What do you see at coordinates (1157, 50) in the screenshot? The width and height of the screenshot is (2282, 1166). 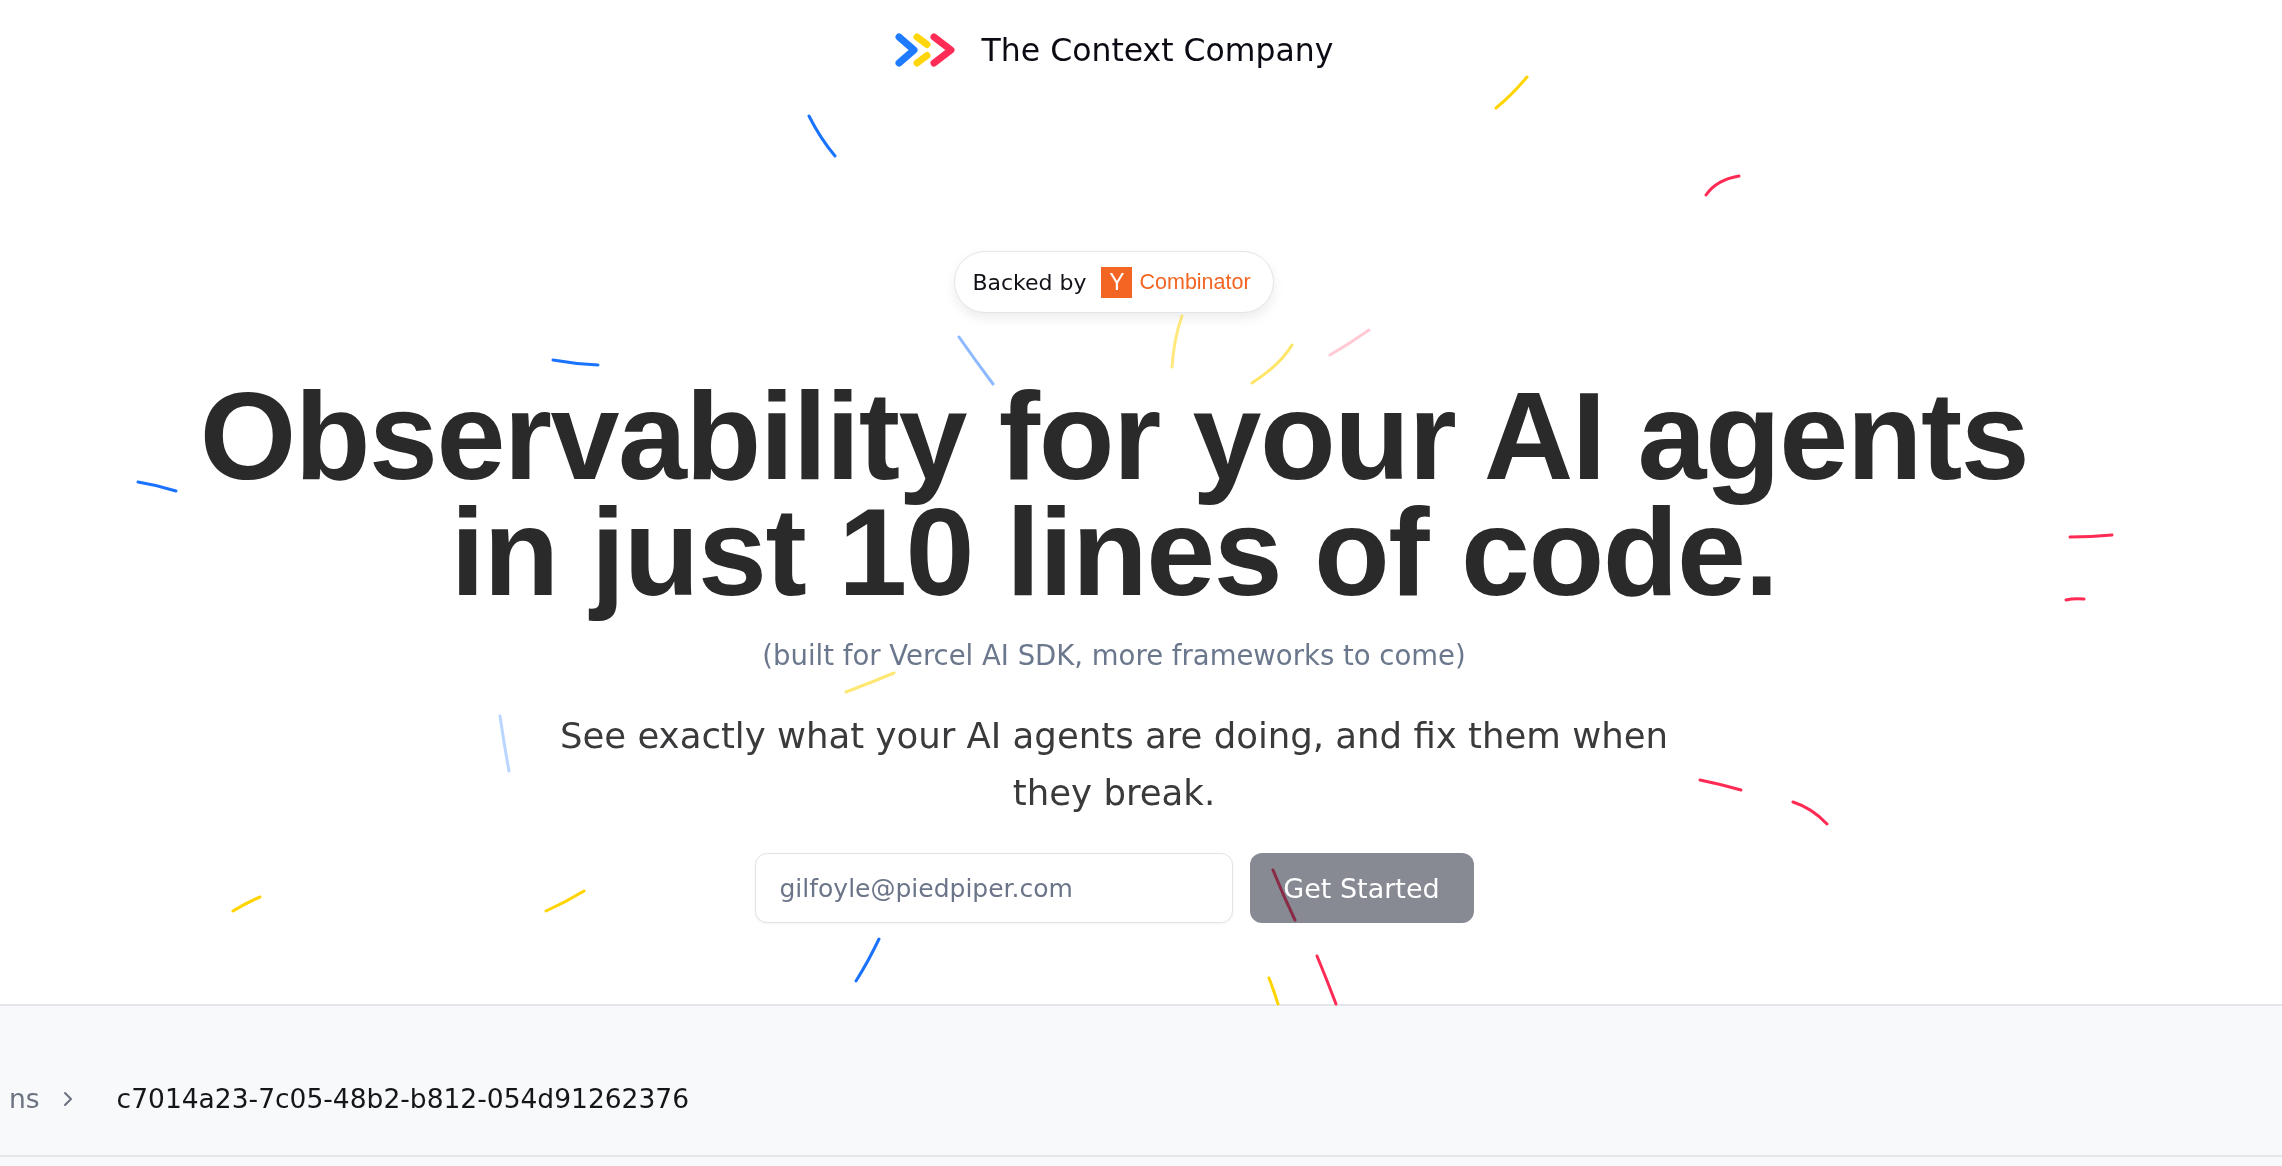 I see `brand-name: The Context Company` at bounding box center [1157, 50].